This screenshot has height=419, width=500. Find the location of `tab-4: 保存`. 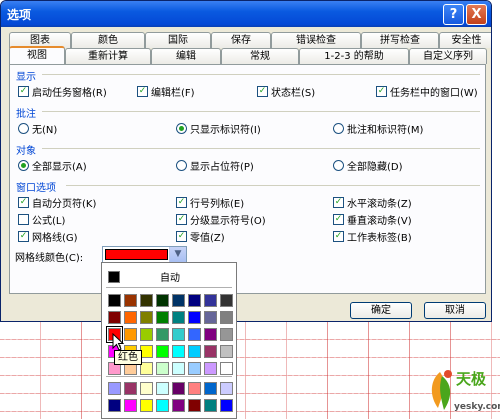

tab-4: 保存 is located at coordinates (241, 40).